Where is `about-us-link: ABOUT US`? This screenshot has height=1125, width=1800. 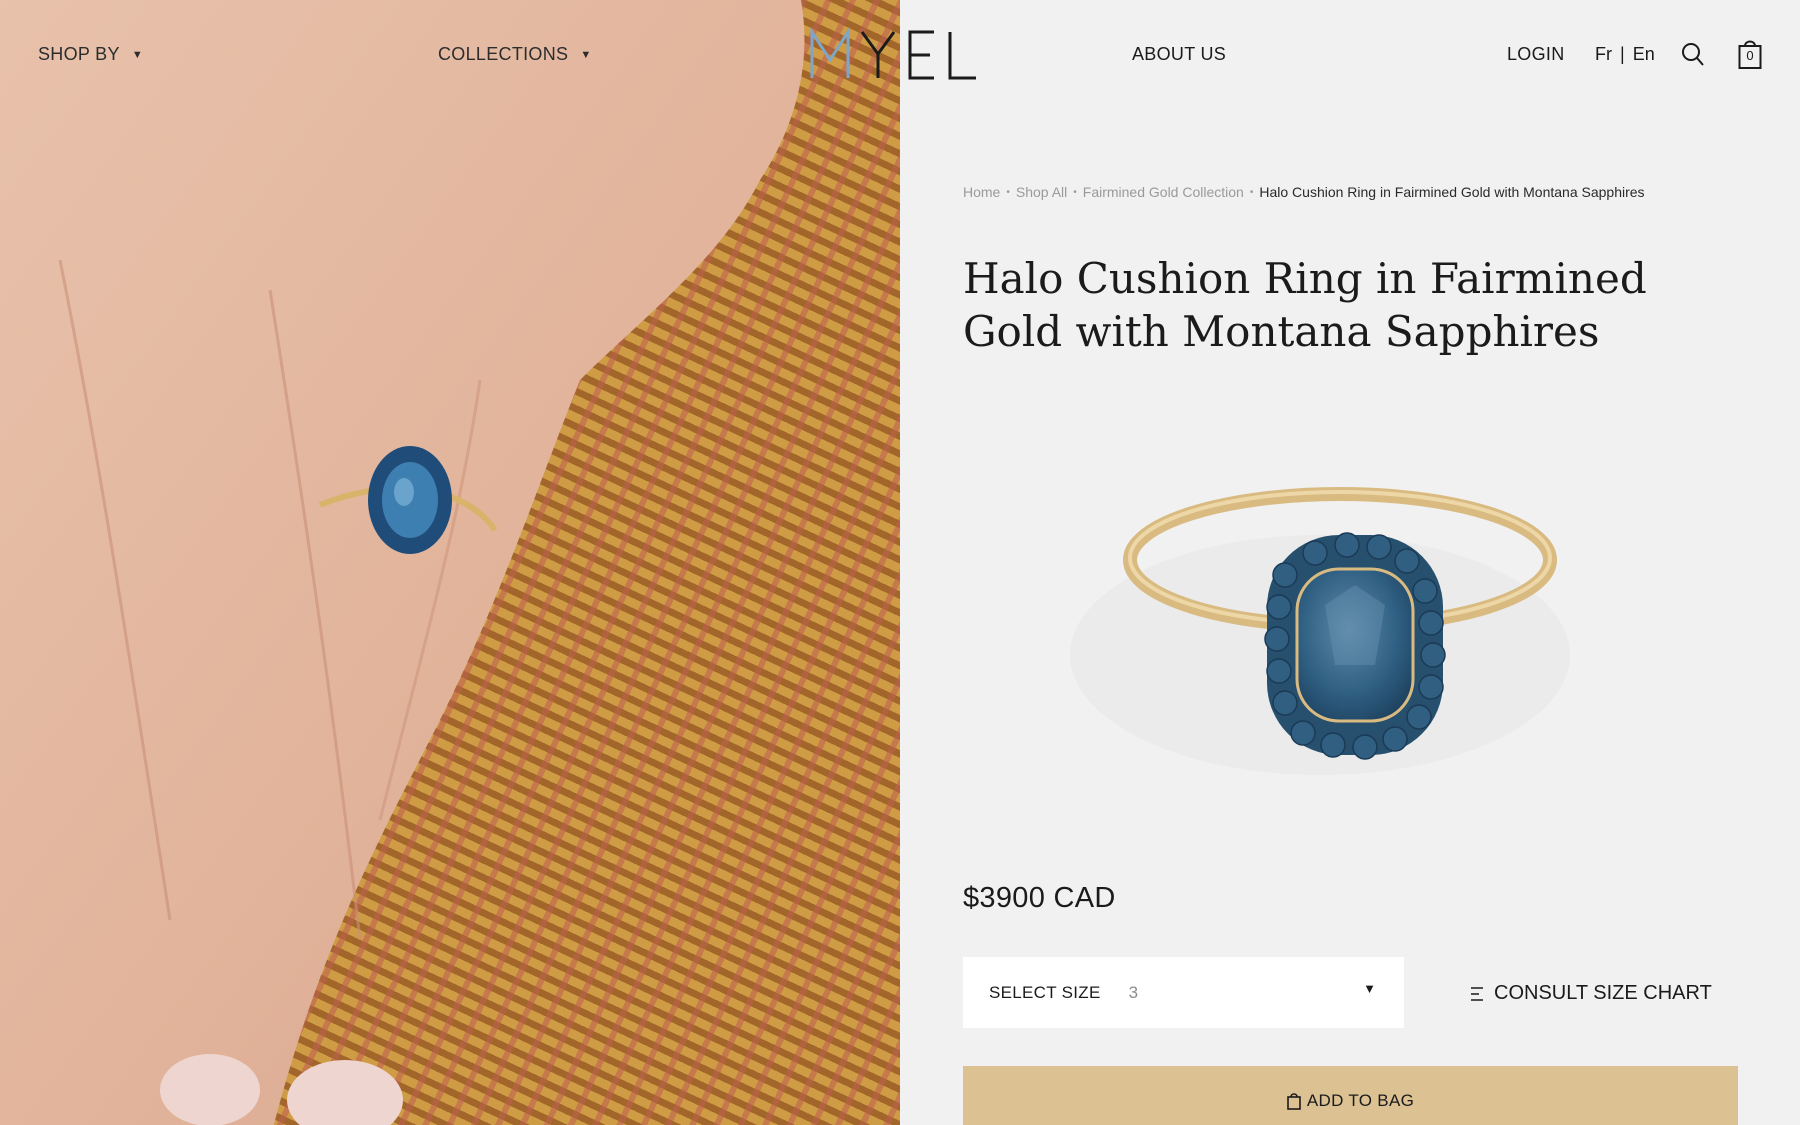 about-us-link: ABOUT US is located at coordinates (1179, 54).